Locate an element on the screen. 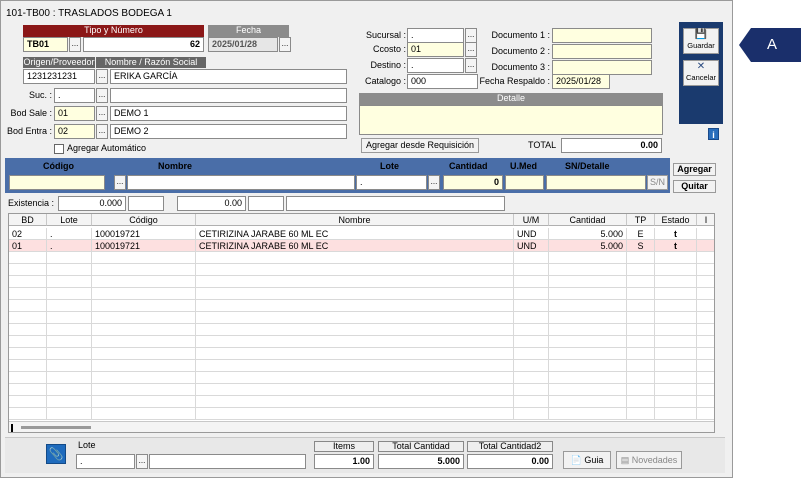  sucursal-field: . is located at coordinates (435, 35).